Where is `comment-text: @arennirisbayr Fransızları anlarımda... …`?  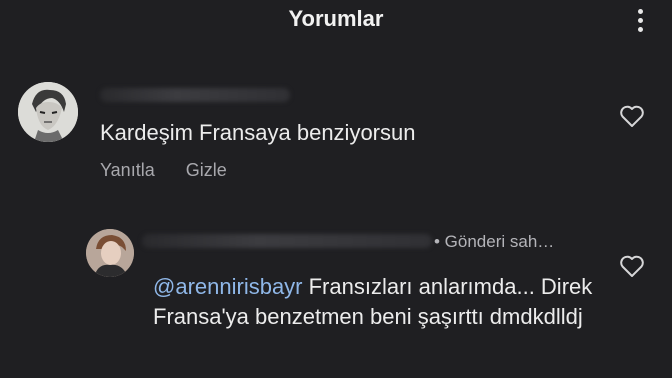
comment-text: @arennirisbayr Fransızları anlarımda... … is located at coordinates (383, 302).